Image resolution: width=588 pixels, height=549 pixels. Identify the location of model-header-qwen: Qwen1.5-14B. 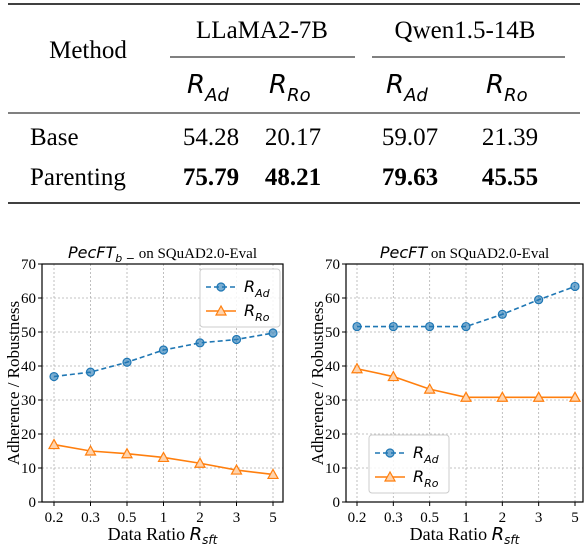
(465, 30).